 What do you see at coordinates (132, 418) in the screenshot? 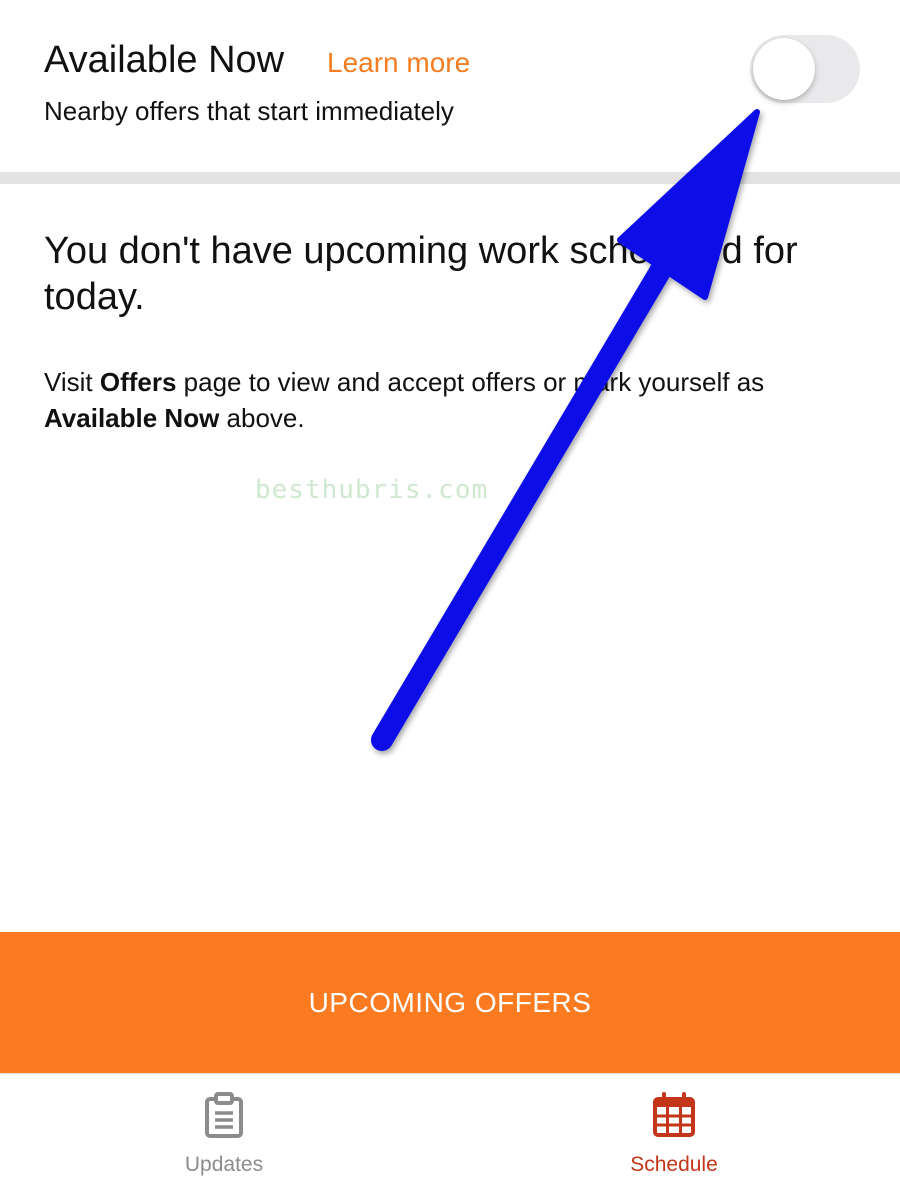
I see `available-now-emphasis: Available Now` at bounding box center [132, 418].